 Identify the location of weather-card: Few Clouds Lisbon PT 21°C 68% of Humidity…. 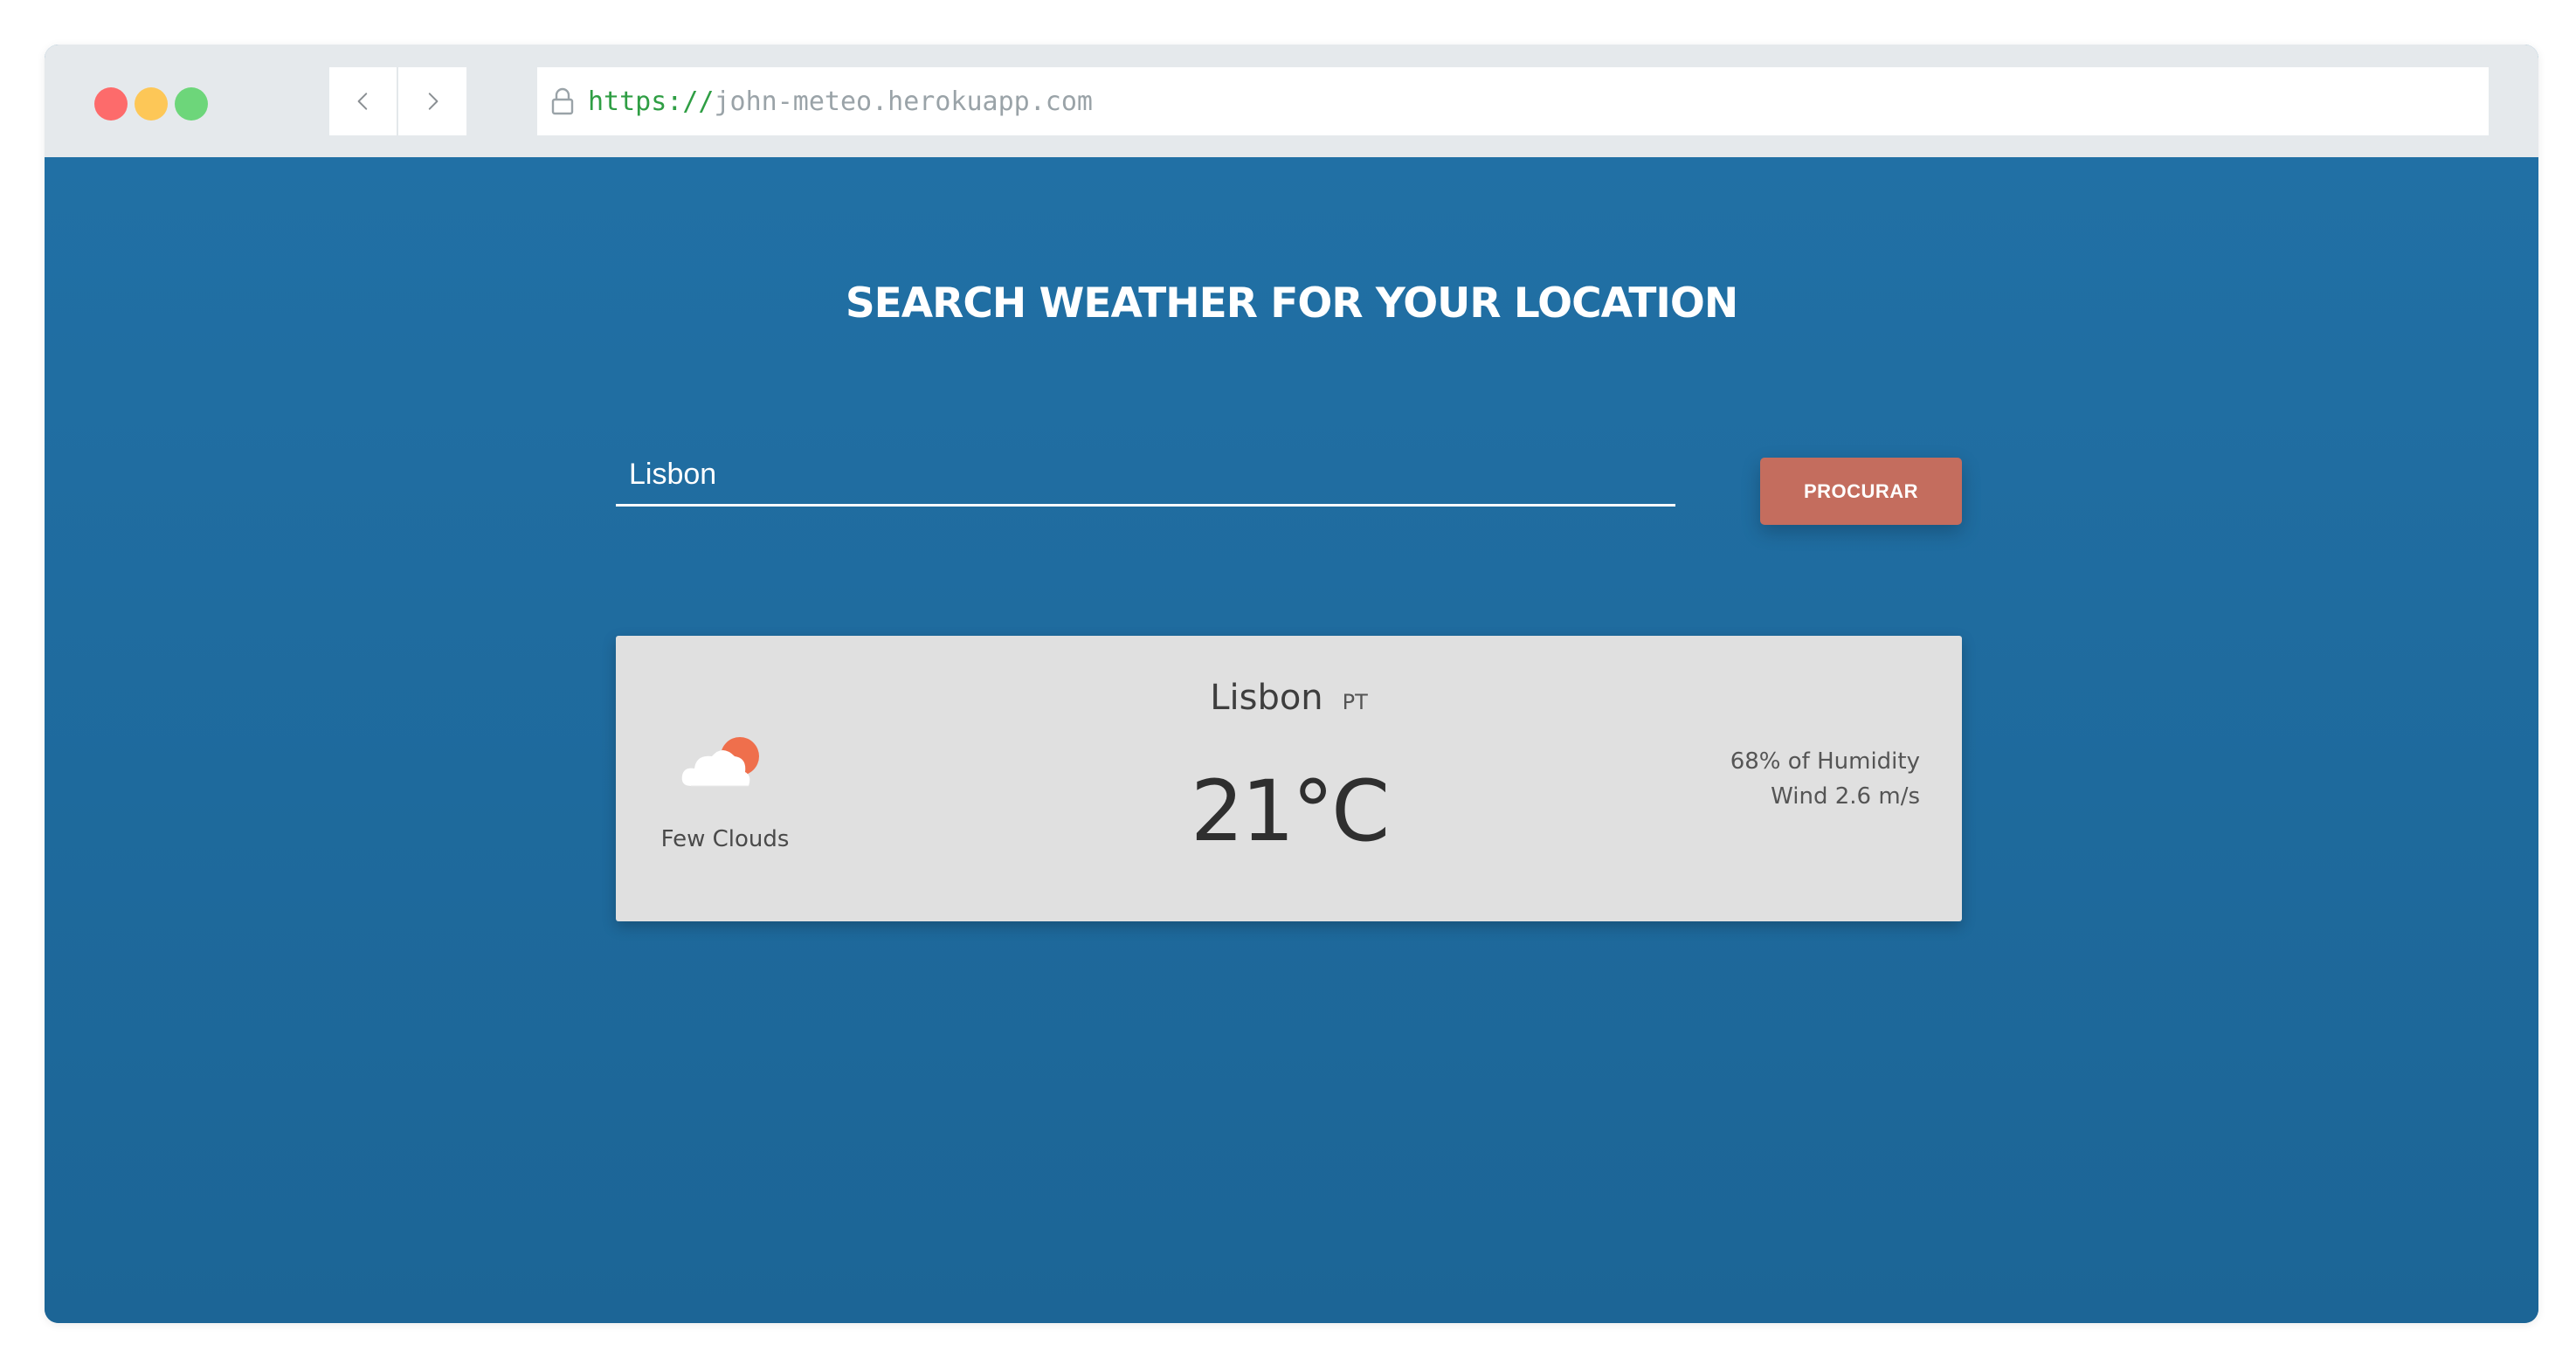
(1289, 778).